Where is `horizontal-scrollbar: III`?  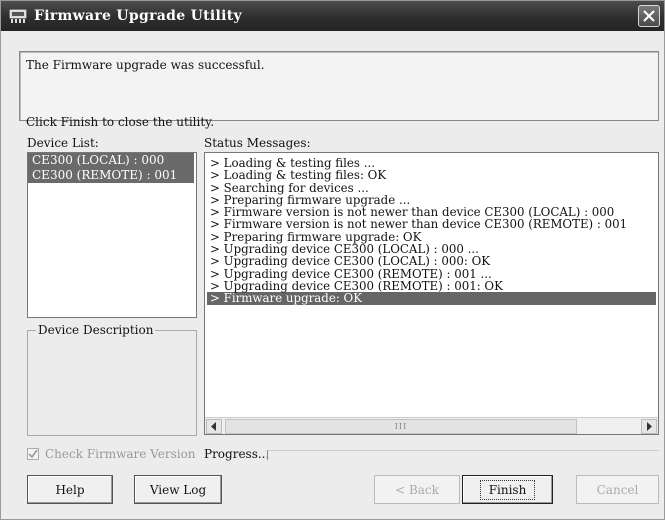 horizontal-scrollbar: III is located at coordinates (431, 425).